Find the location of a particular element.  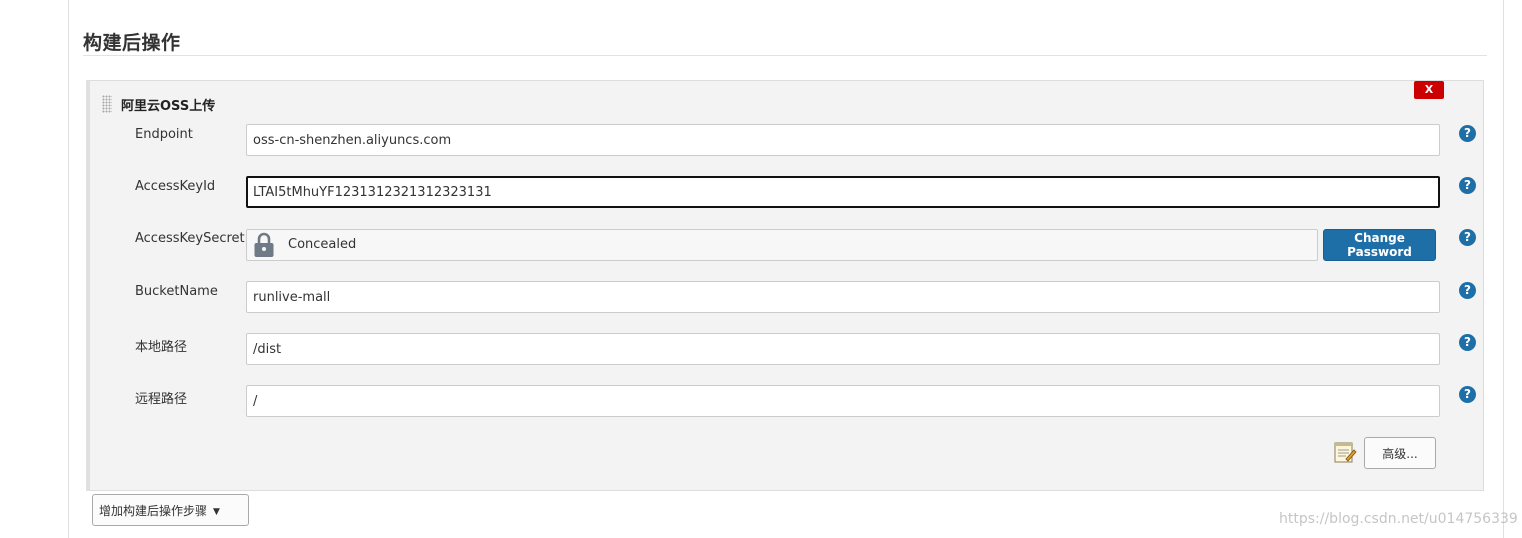

secret-field is located at coordinates (782, 245).